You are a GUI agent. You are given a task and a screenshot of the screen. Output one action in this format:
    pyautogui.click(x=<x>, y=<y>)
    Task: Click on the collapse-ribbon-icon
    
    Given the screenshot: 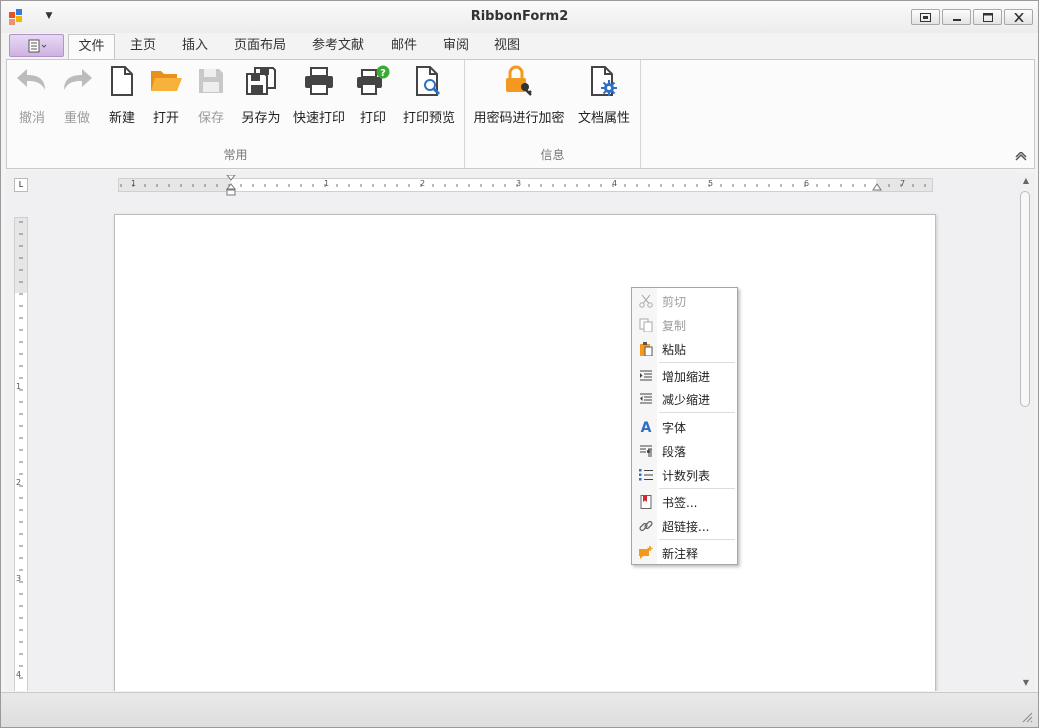 What is the action you would take?
    pyautogui.click(x=1021, y=156)
    